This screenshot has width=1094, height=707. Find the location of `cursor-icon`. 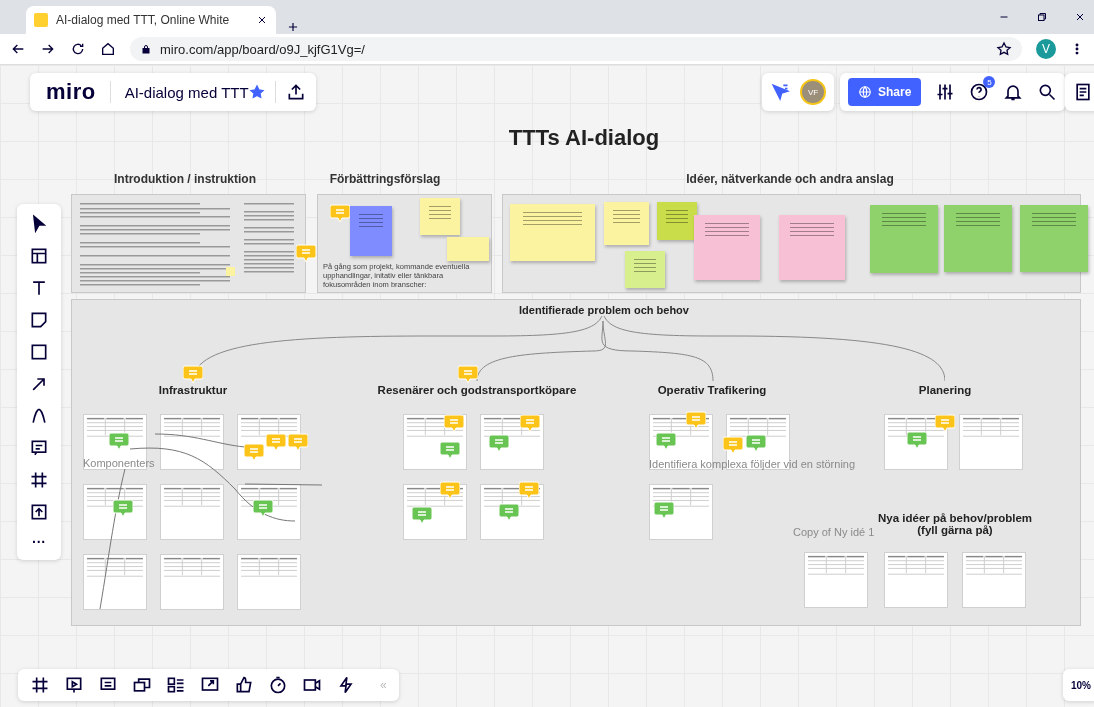

cursor-icon is located at coordinates (780, 92).